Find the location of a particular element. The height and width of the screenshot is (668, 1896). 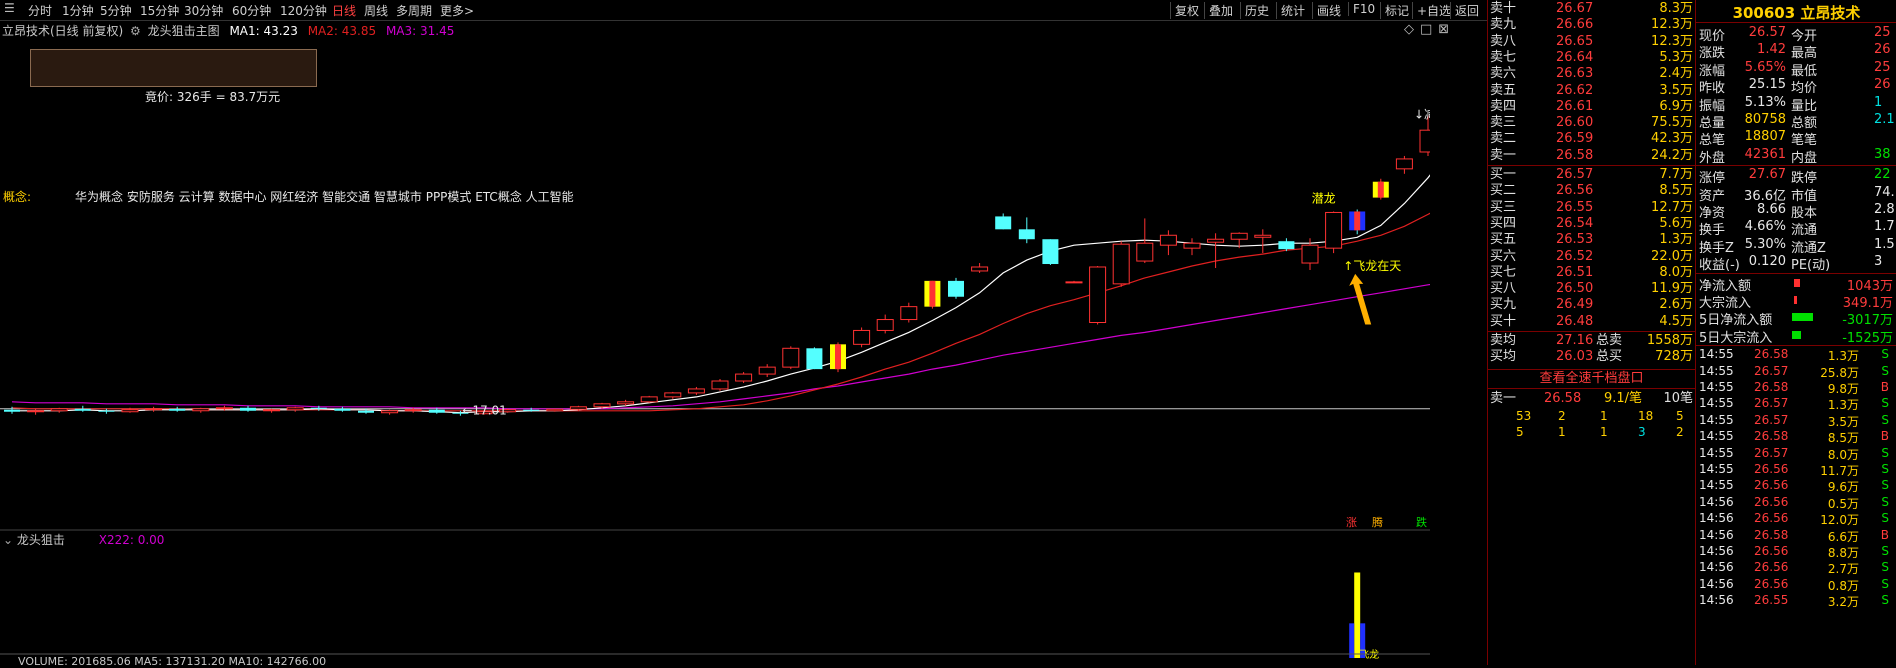

sell-level-label: 卖二 is located at coordinates (1503, 139).